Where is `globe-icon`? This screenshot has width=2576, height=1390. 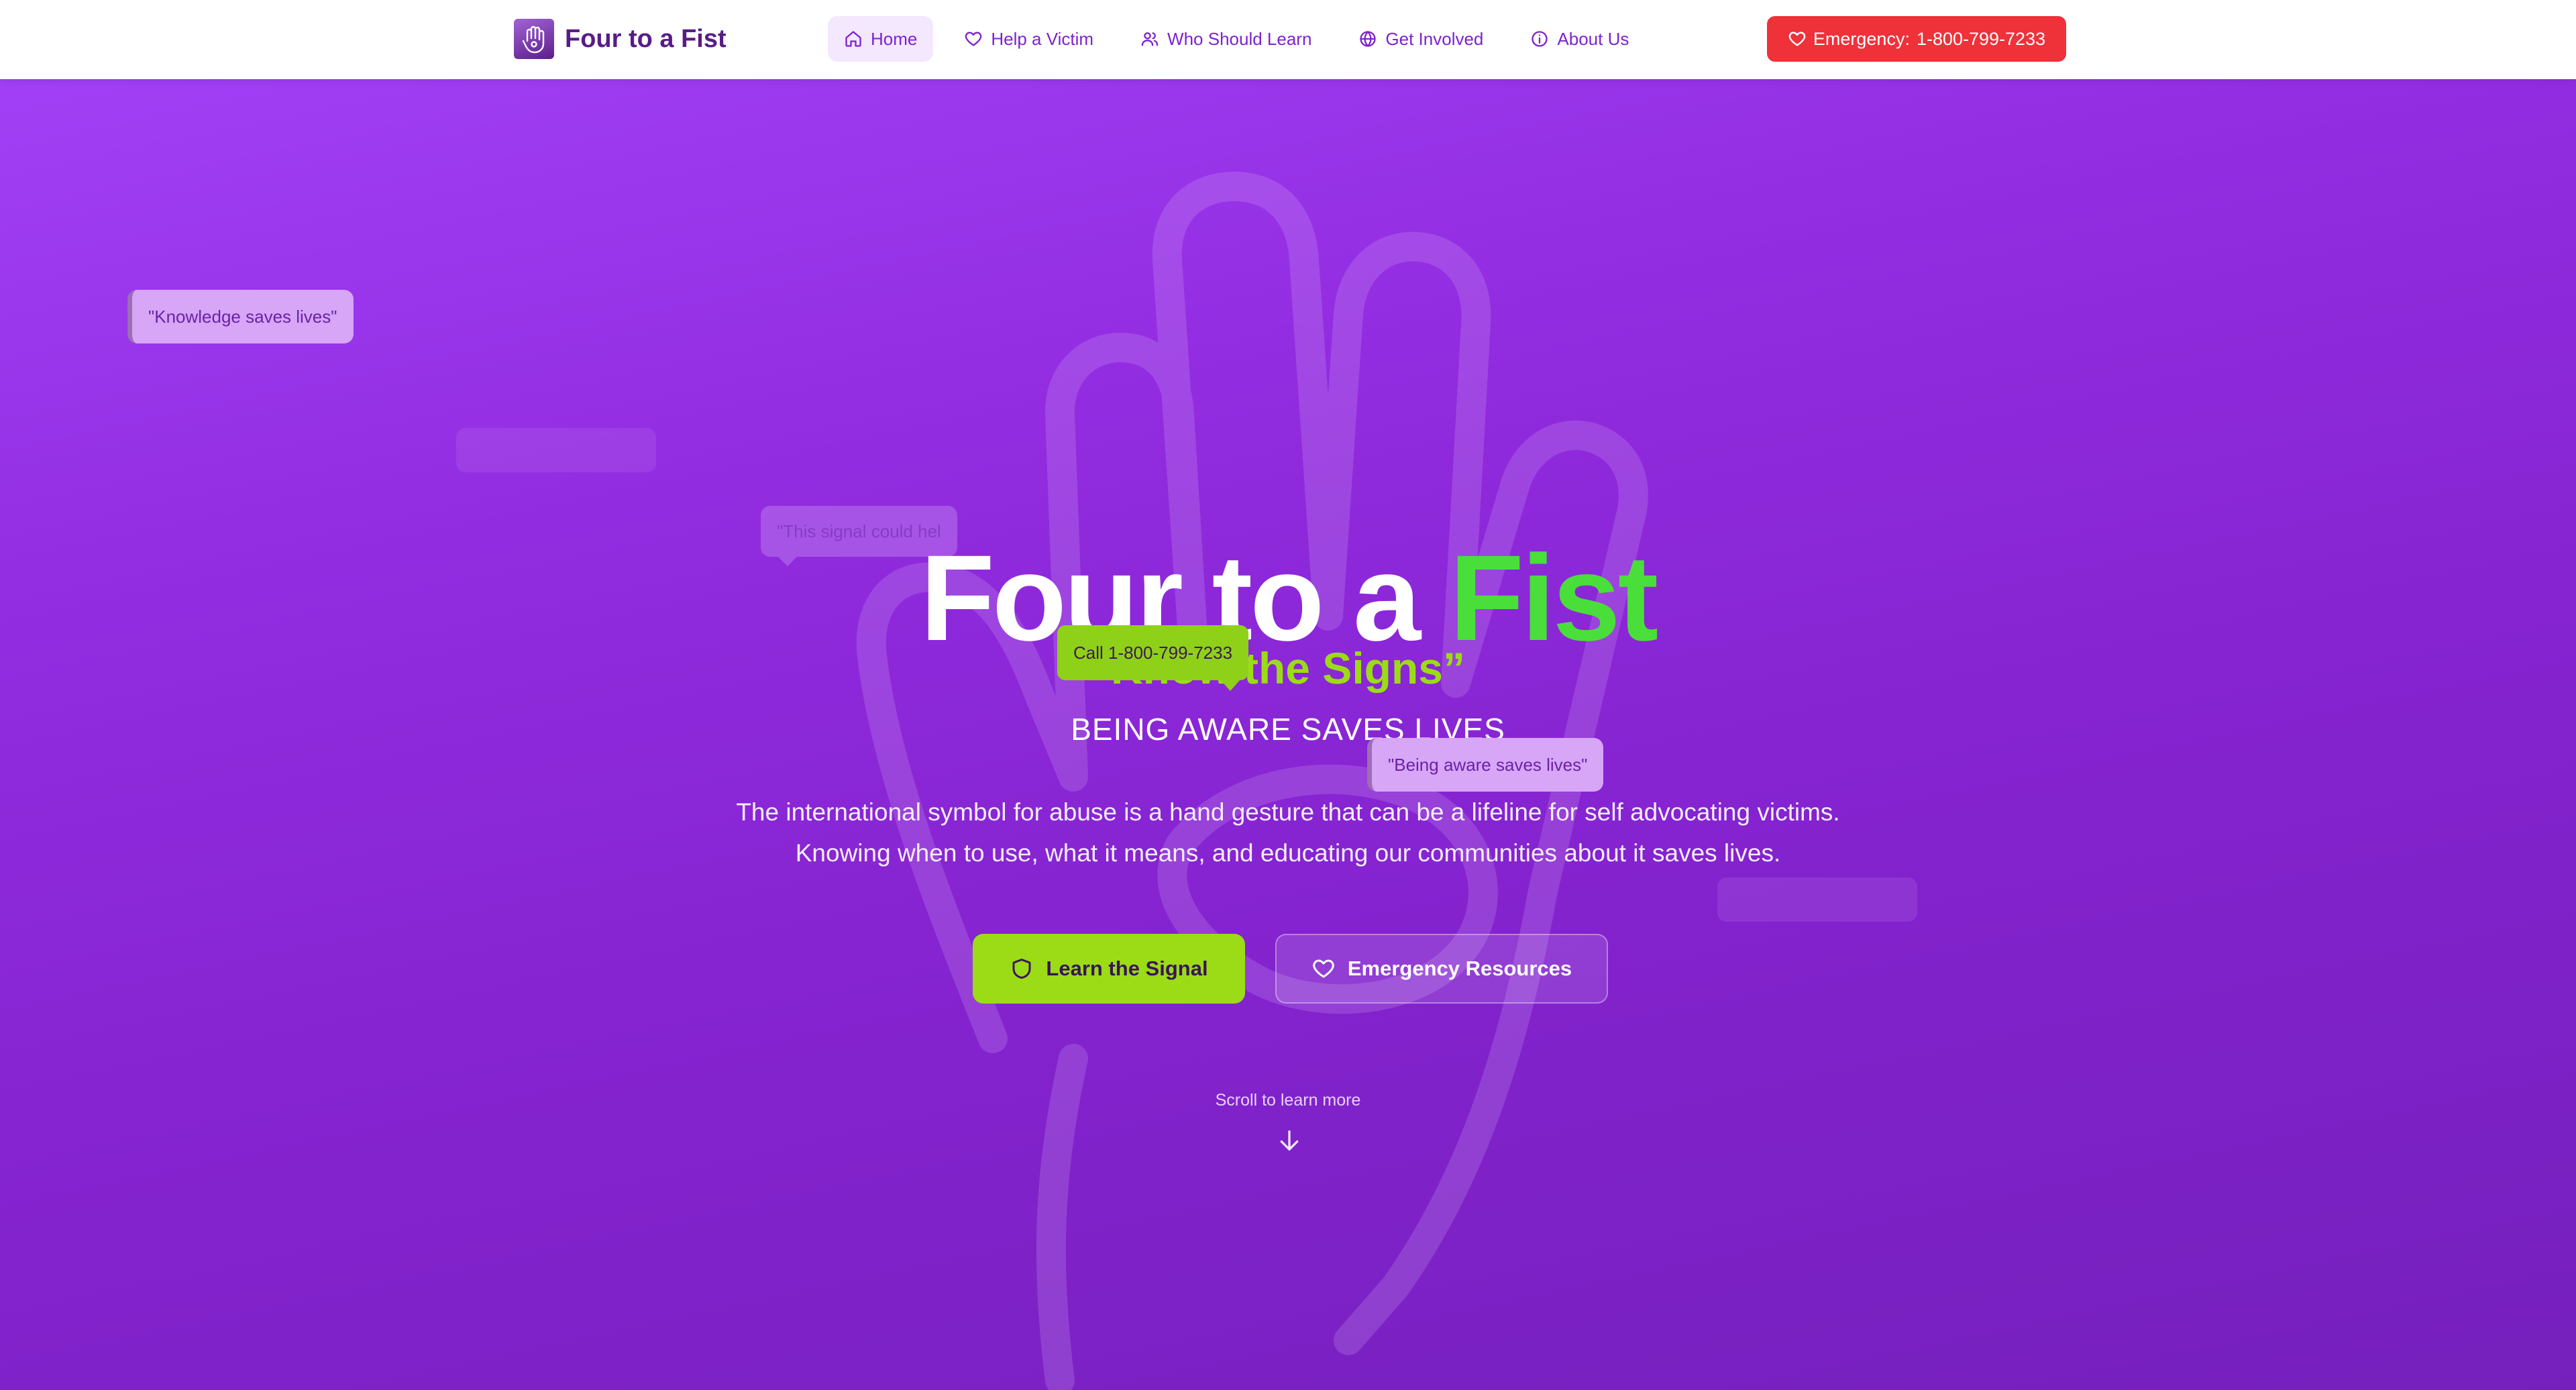
globe-icon is located at coordinates (1368, 39).